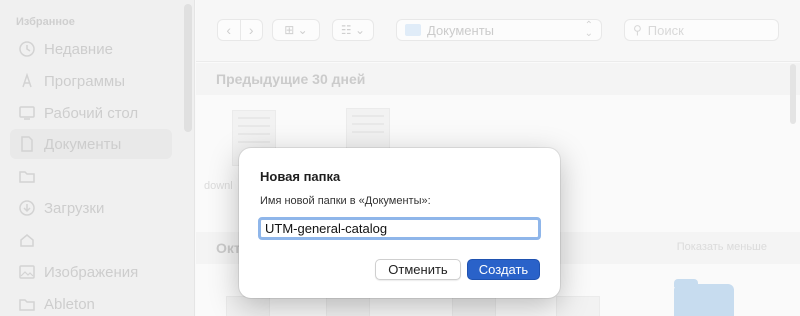 The image size is (800, 316). Describe the element at coordinates (399, 228) in the screenshot. I see `folder-name-input` at that location.